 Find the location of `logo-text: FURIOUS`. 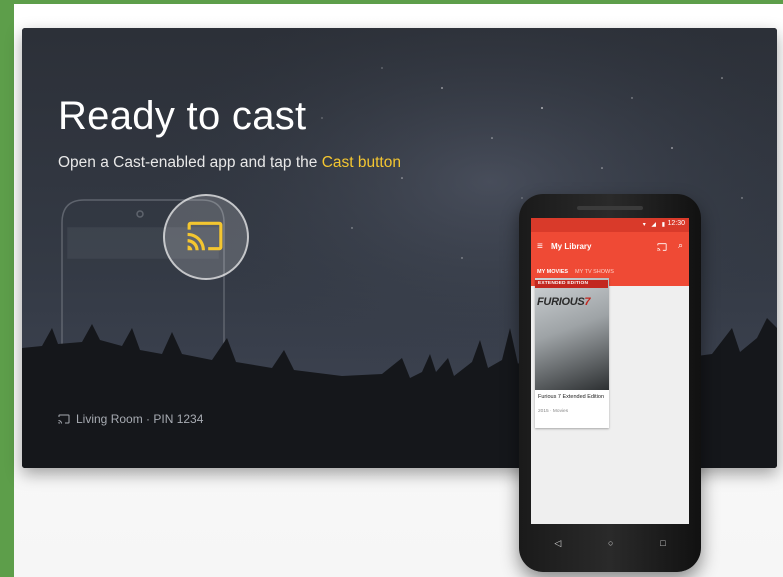

logo-text: FURIOUS is located at coordinates (561, 302).